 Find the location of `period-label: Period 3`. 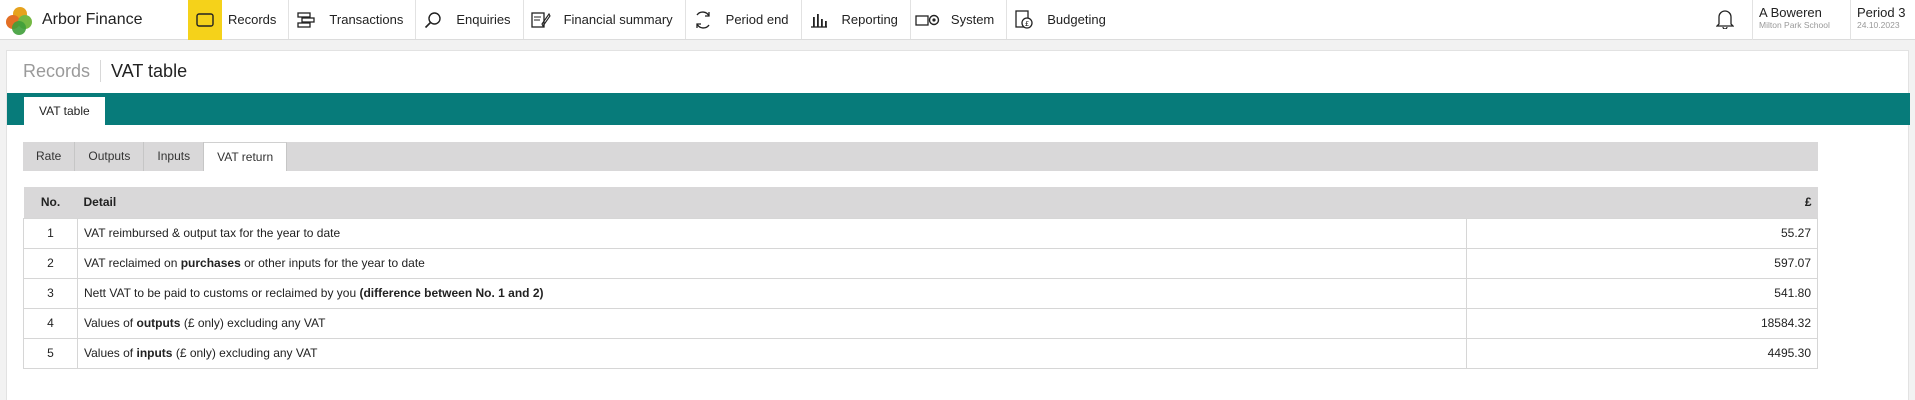

period-label: Period 3 is located at coordinates (1881, 12).